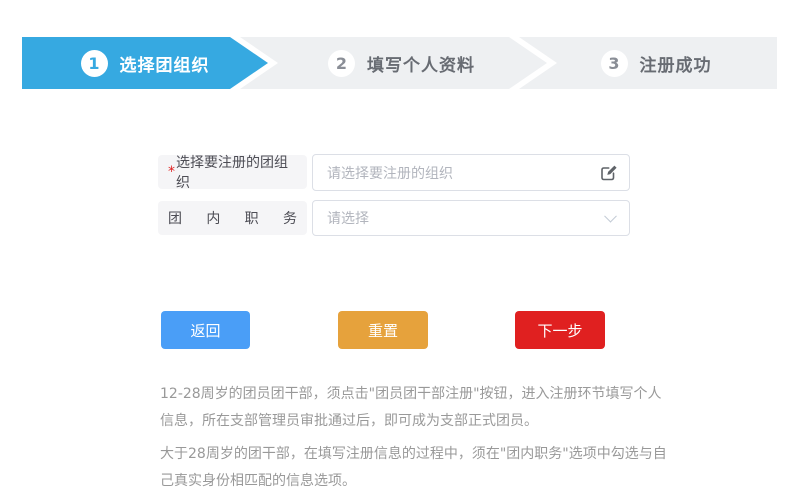  Describe the element at coordinates (171, 172) in the screenshot. I see `required-mark: *` at that location.